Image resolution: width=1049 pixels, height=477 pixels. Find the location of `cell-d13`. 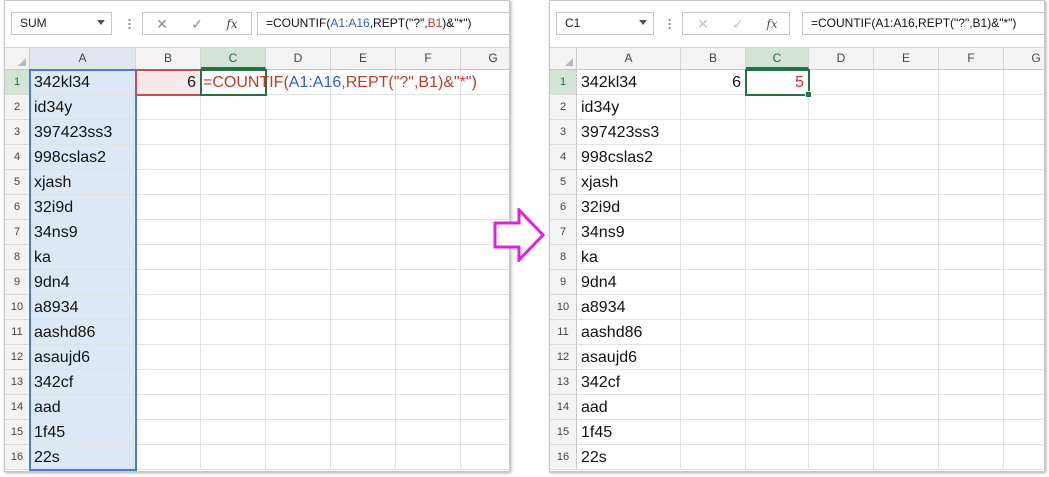

cell-d13 is located at coordinates (841, 382).